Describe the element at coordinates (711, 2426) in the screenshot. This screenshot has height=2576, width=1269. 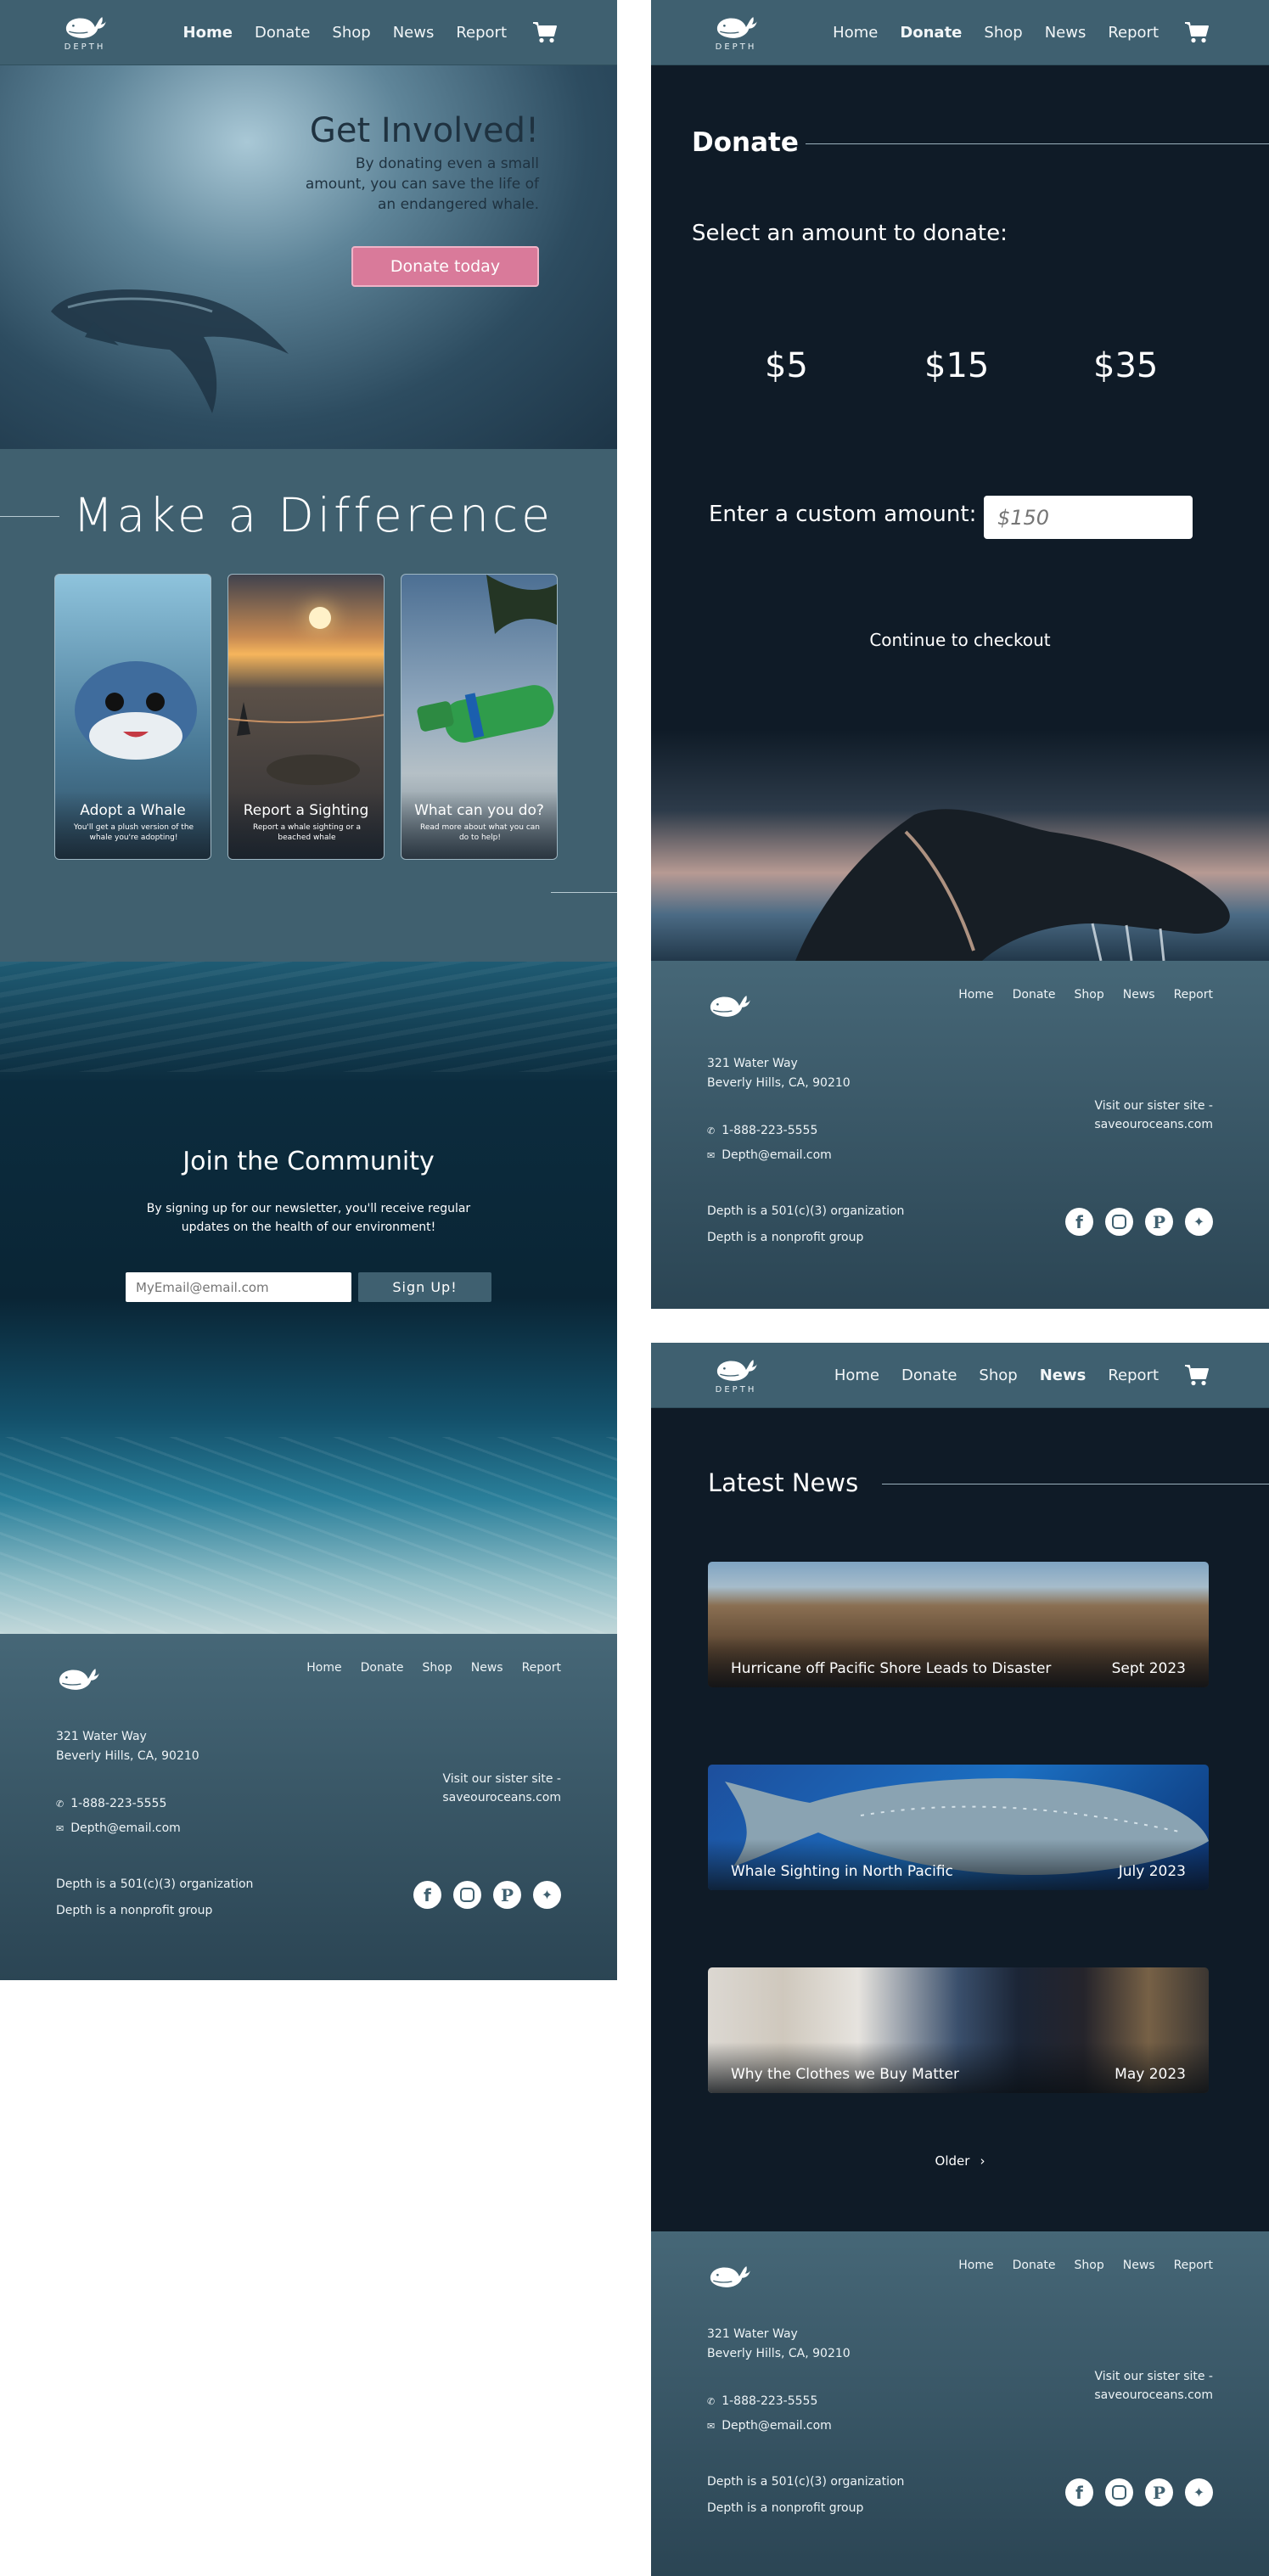
I see `mail-icon: ✉` at that location.